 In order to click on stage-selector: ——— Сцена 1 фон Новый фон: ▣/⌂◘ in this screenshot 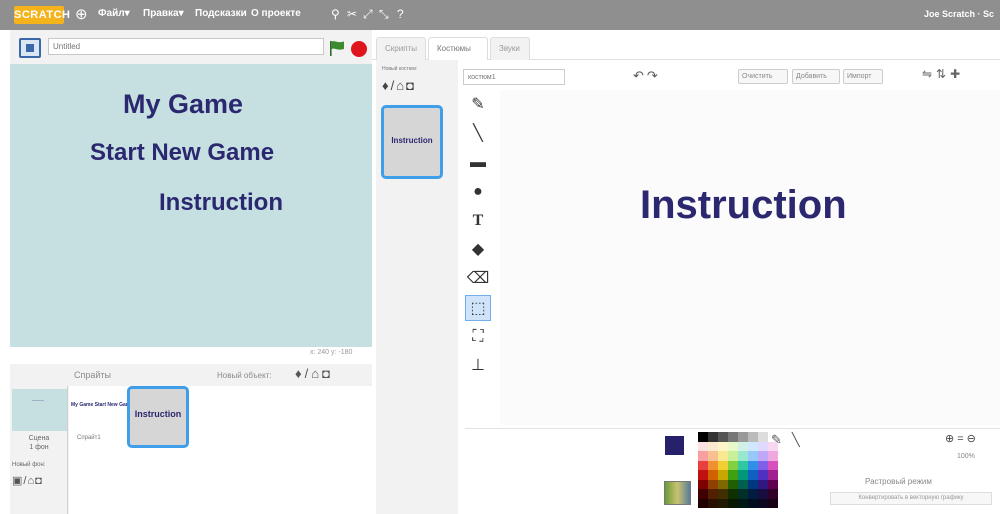, I will do `click(39, 450)`.